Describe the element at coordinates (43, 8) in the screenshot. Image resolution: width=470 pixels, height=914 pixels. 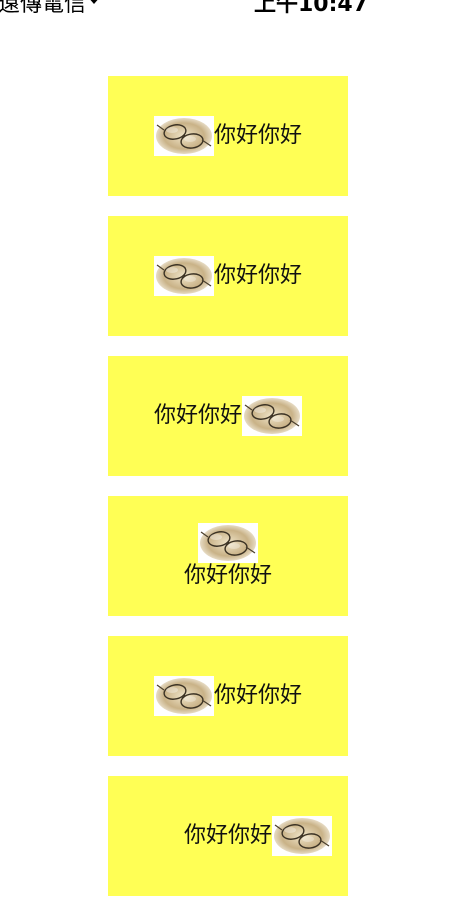
I see `carrier-name: 遠傳電信` at that location.